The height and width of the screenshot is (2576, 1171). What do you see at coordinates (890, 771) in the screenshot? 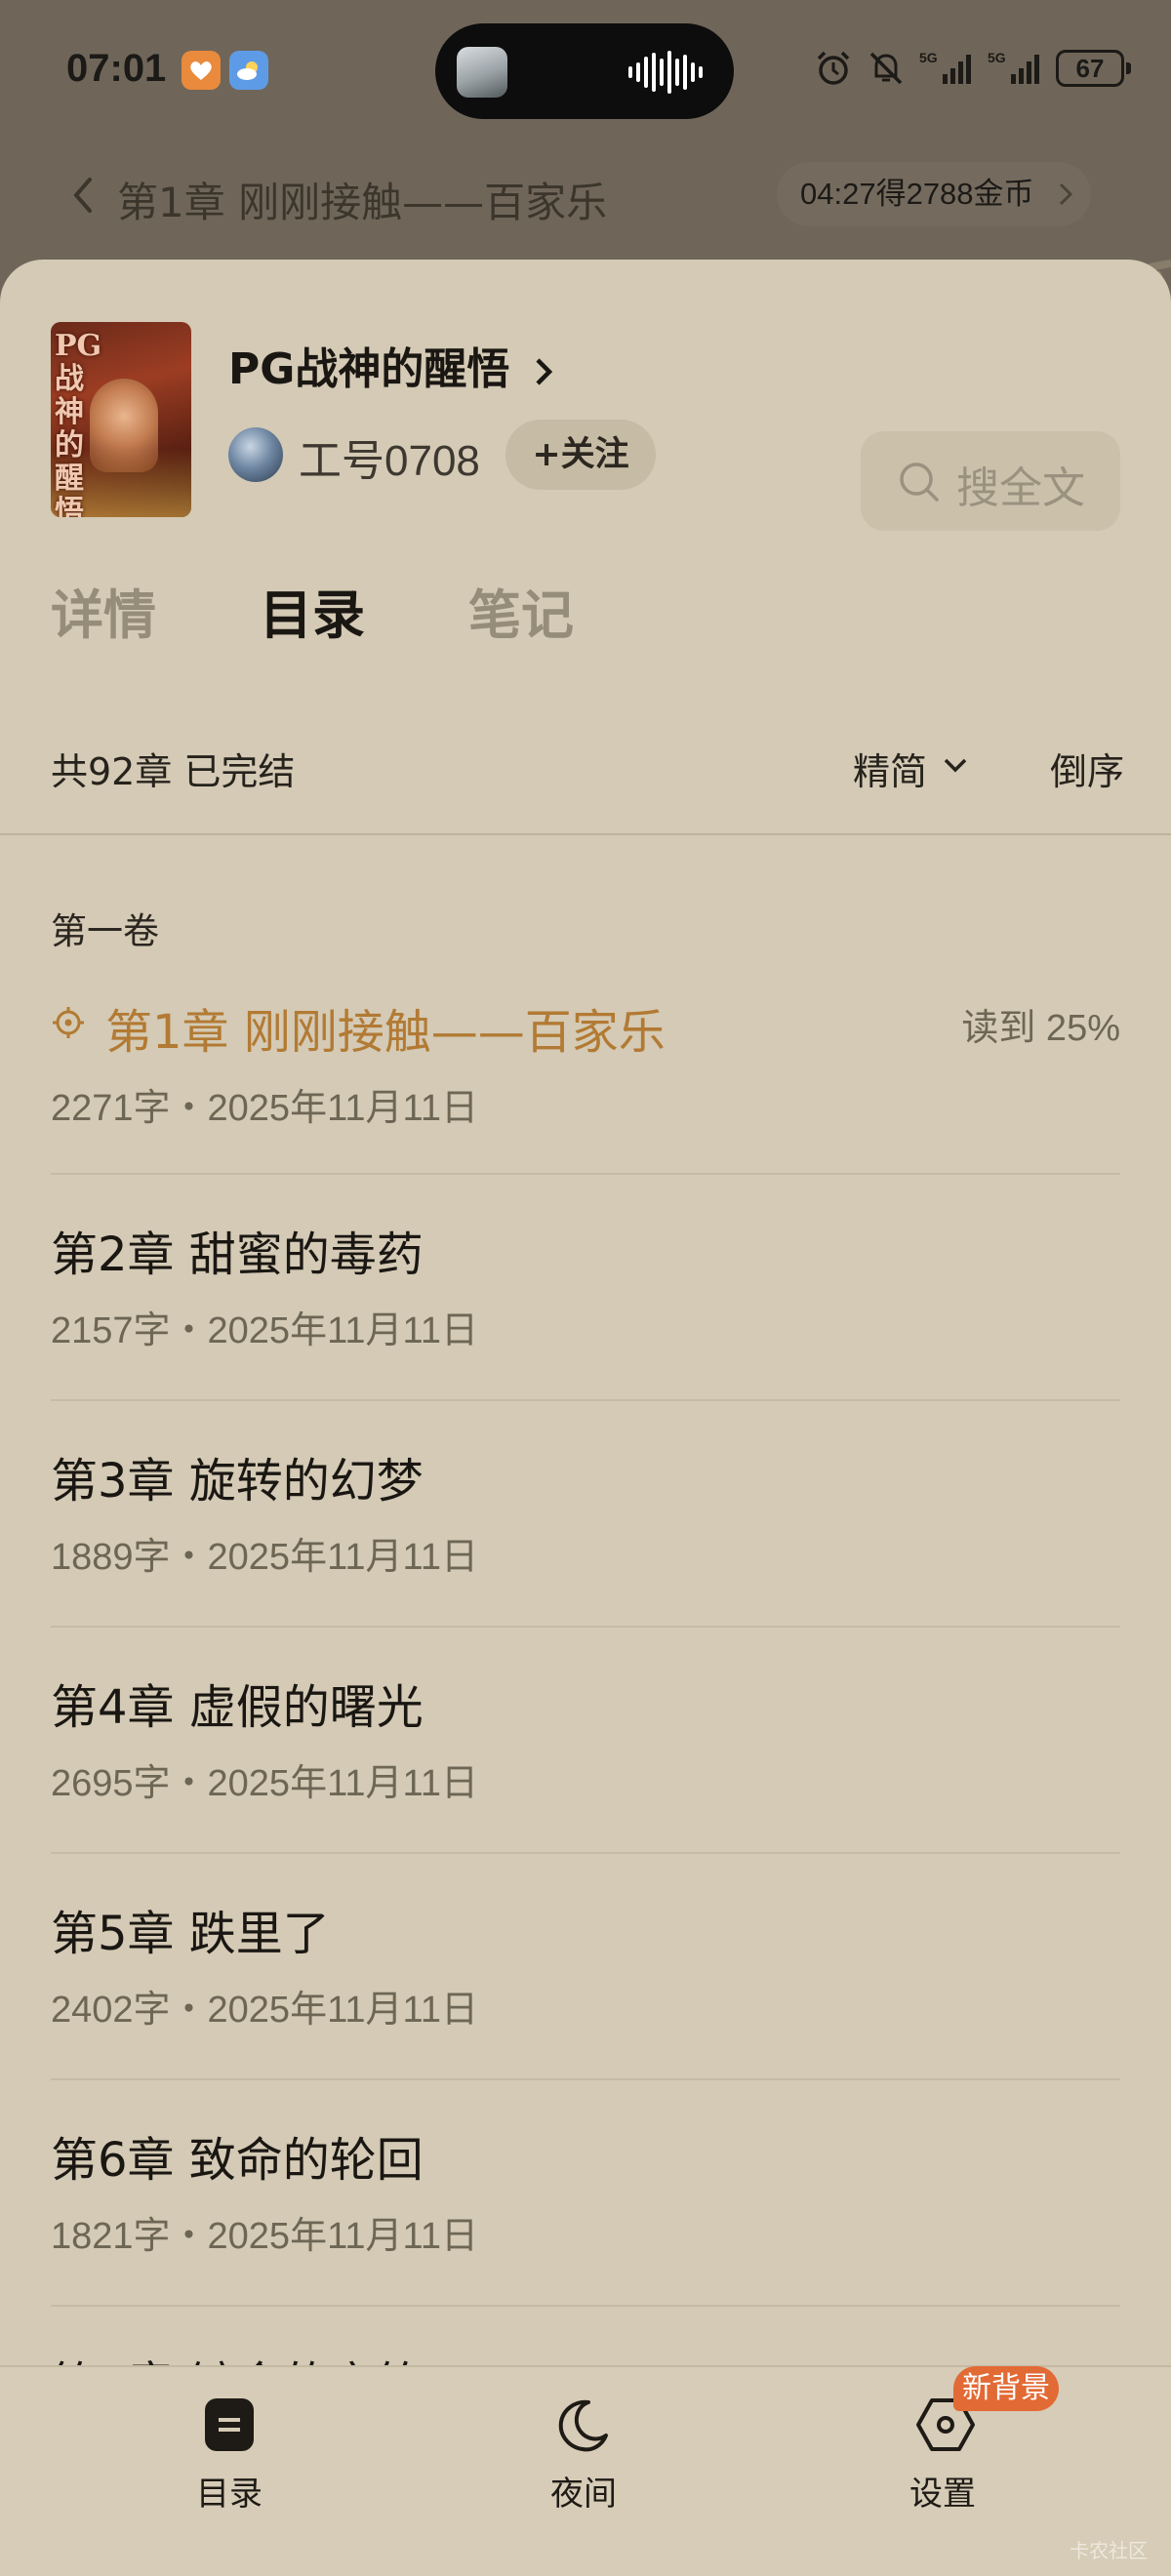
I see `filter-label: 精简` at bounding box center [890, 771].